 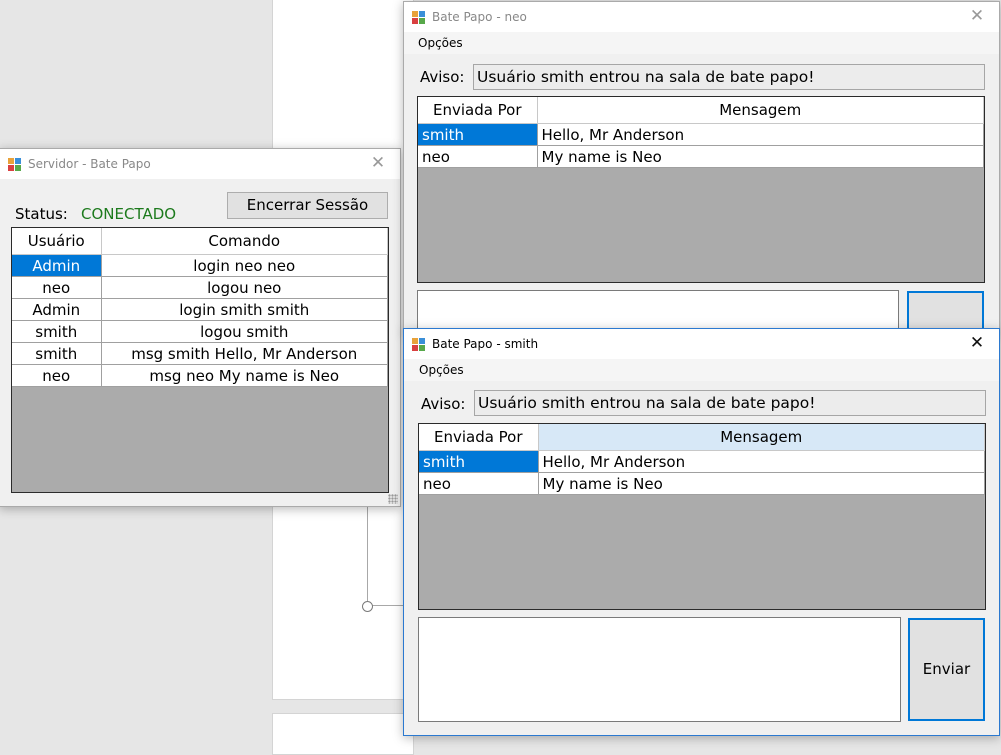 What do you see at coordinates (244, 353) in the screenshot?
I see `cell-command: msg smith Hello, Mr Anderson` at bounding box center [244, 353].